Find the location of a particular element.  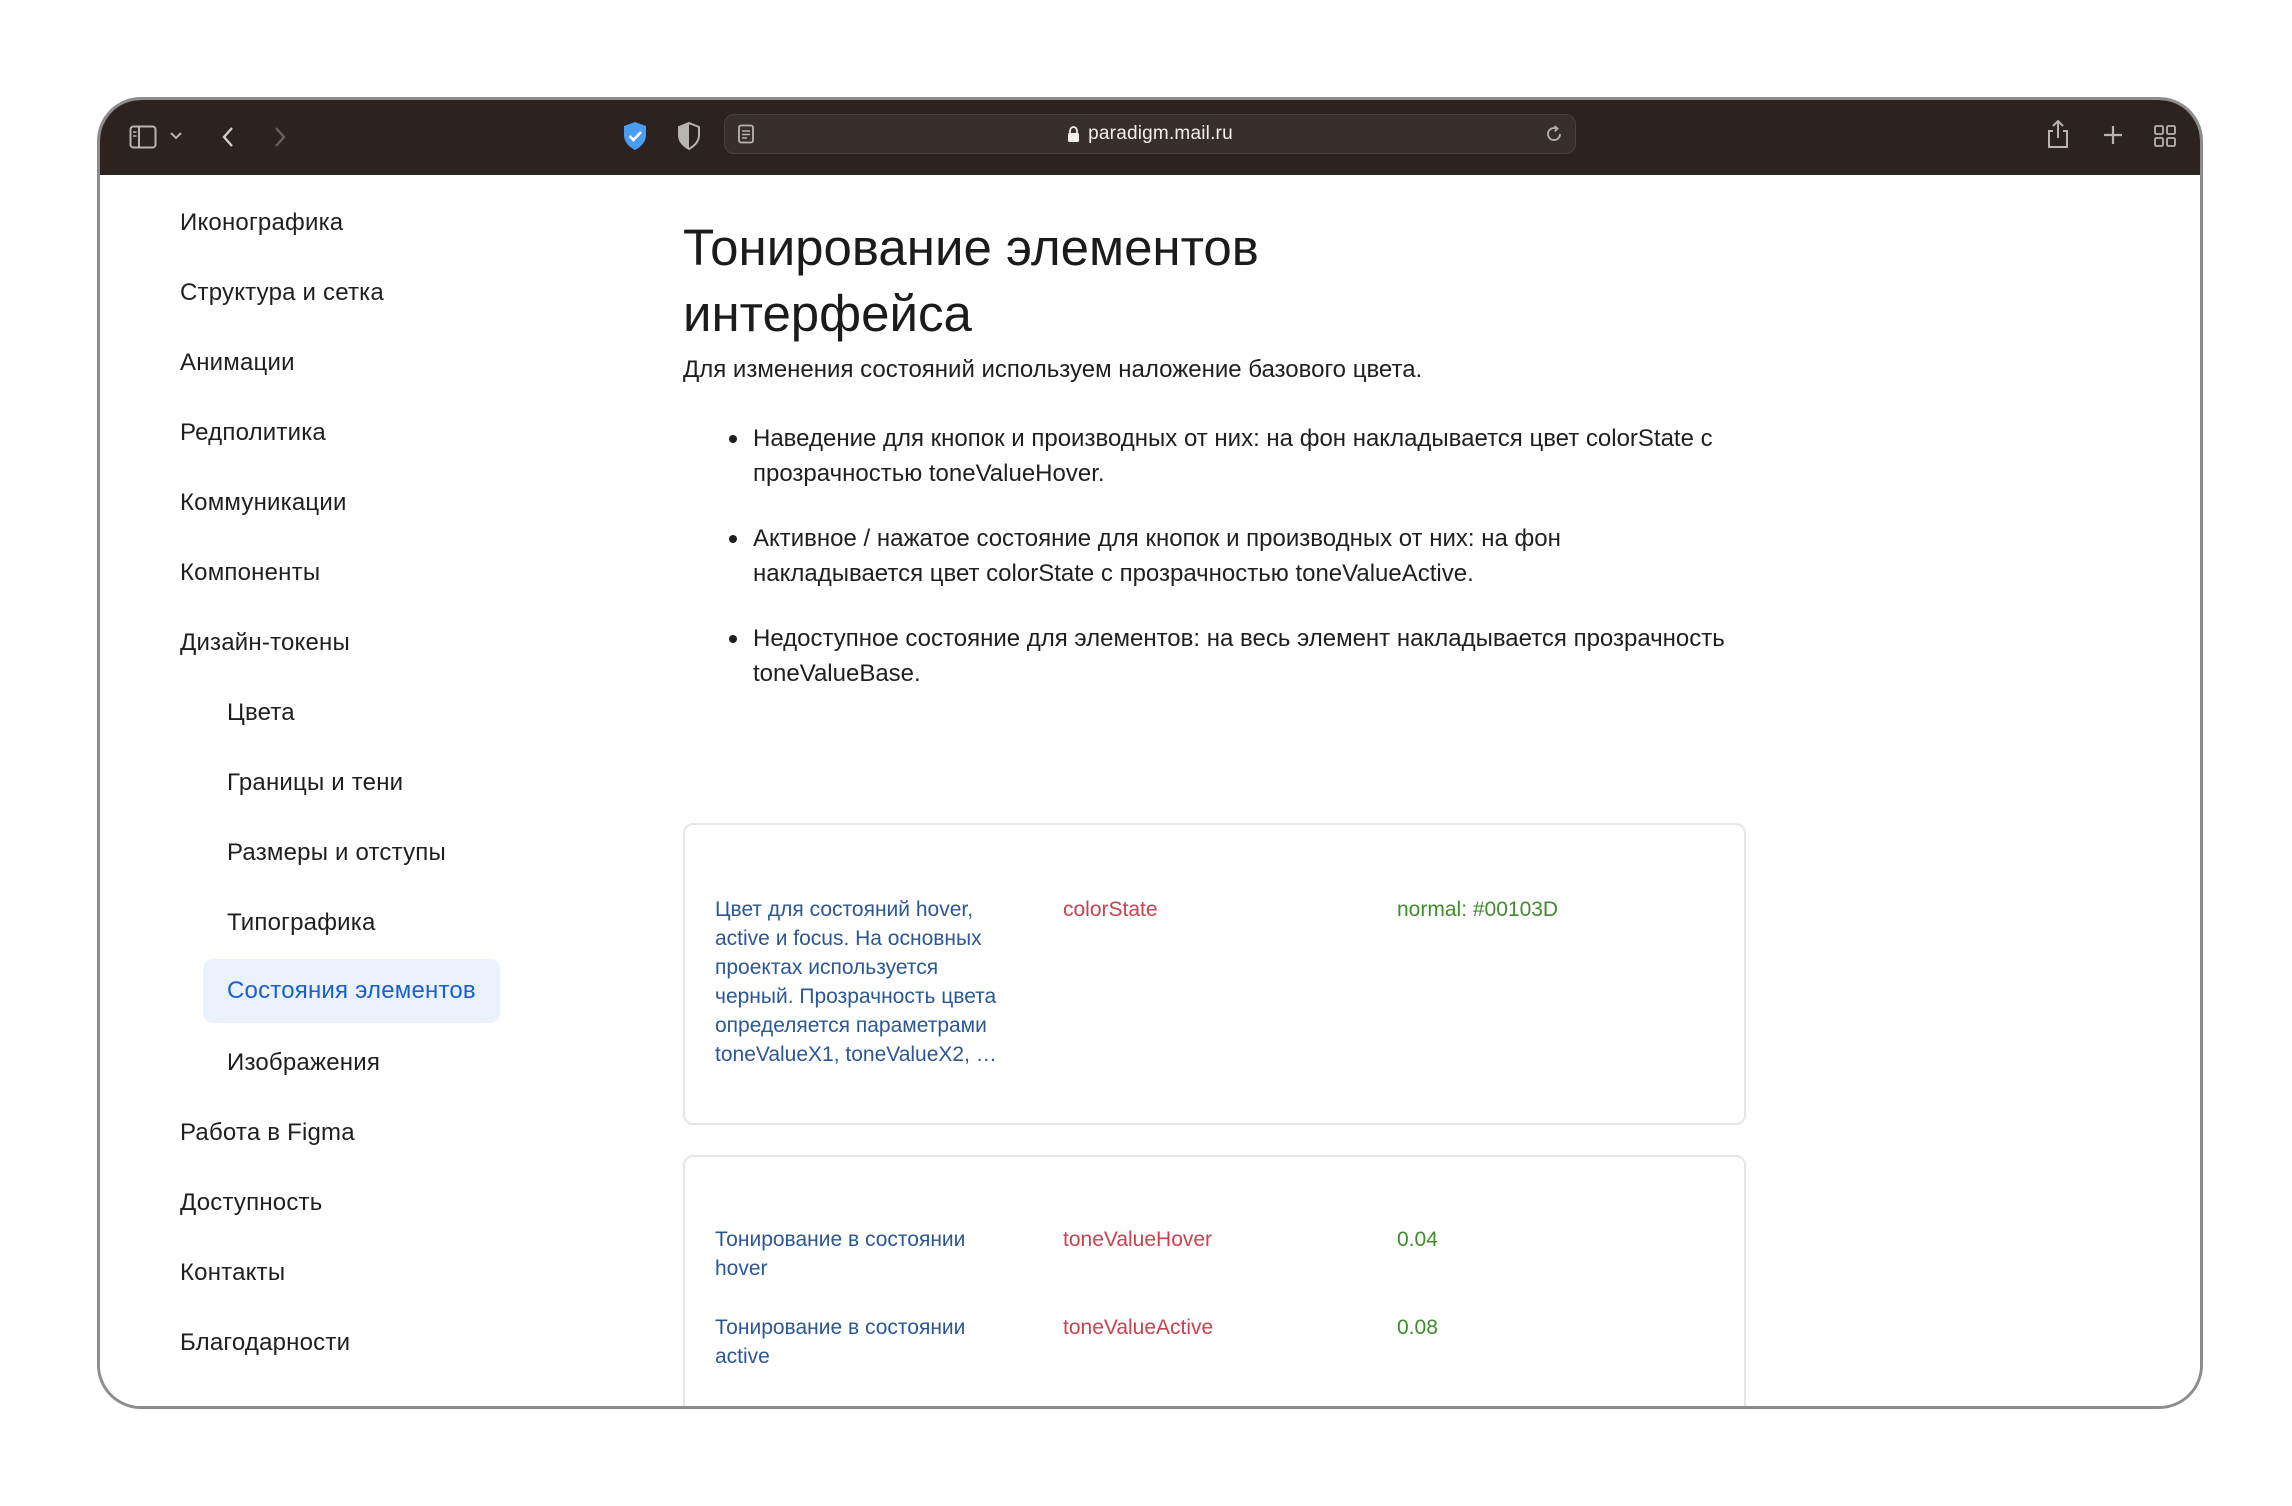

url-text: paradigm.mail.ru is located at coordinates (1160, 133).